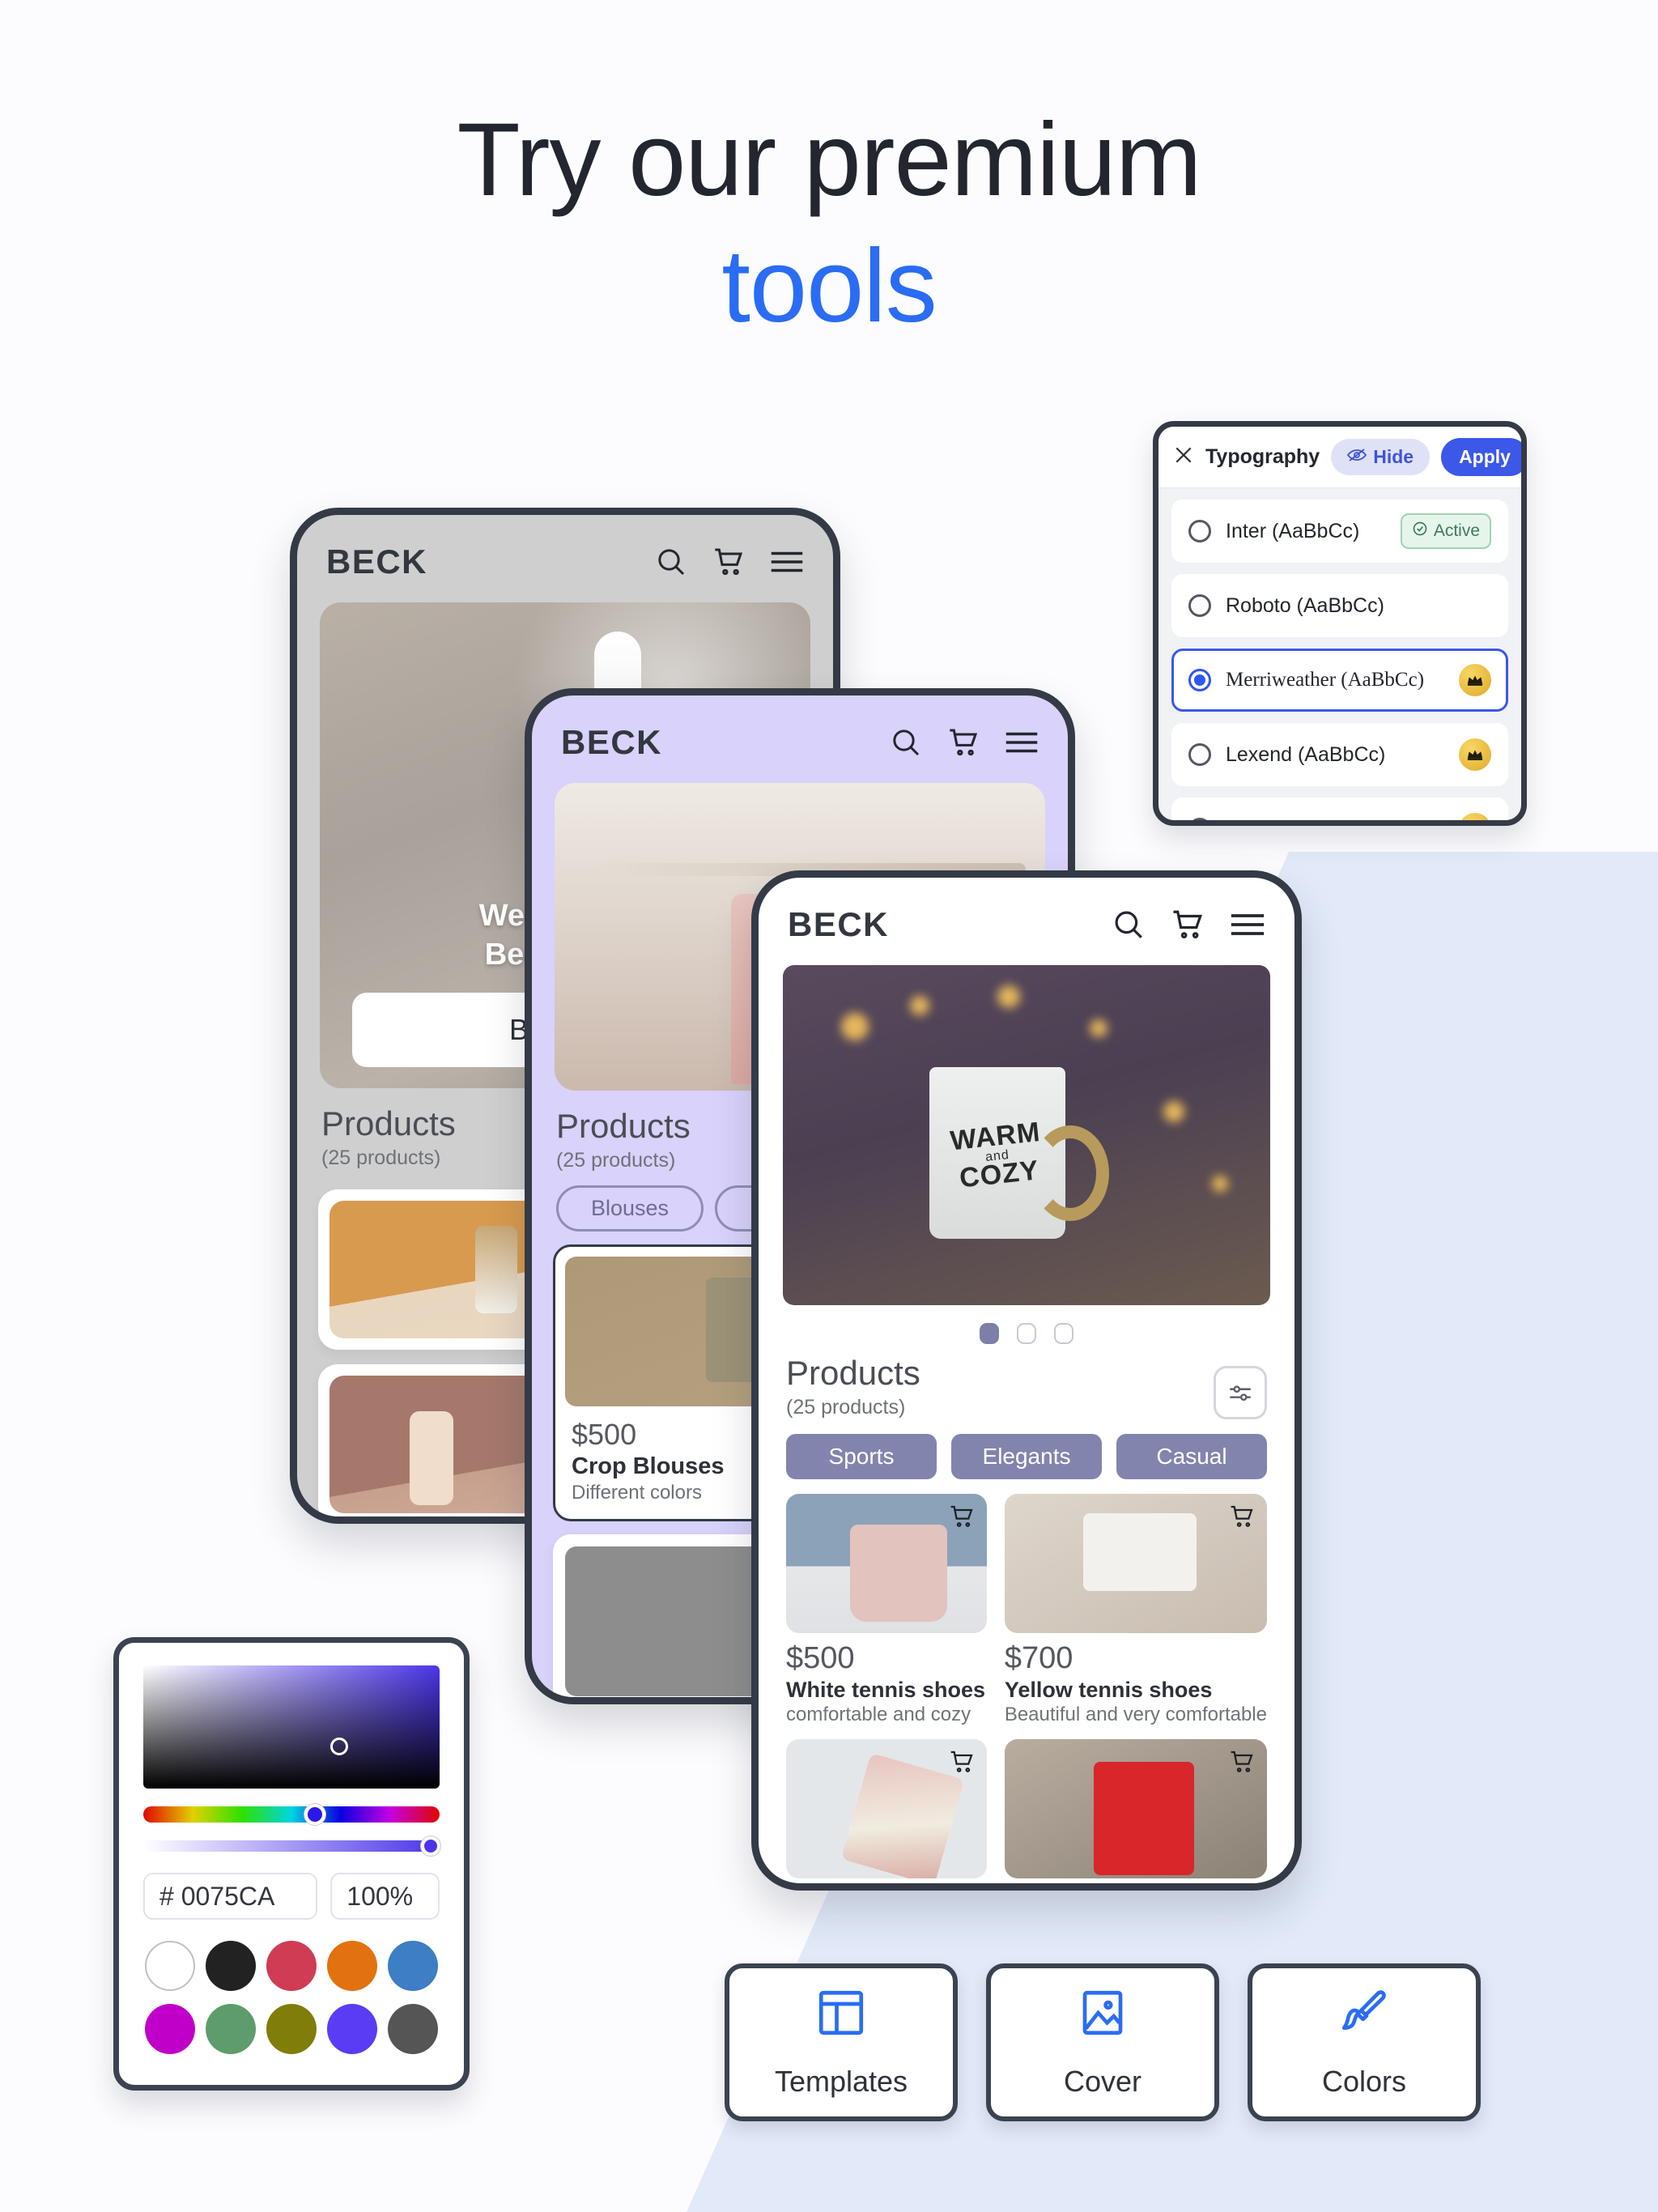  I want to click on swatch-black, so click(230, 1966).